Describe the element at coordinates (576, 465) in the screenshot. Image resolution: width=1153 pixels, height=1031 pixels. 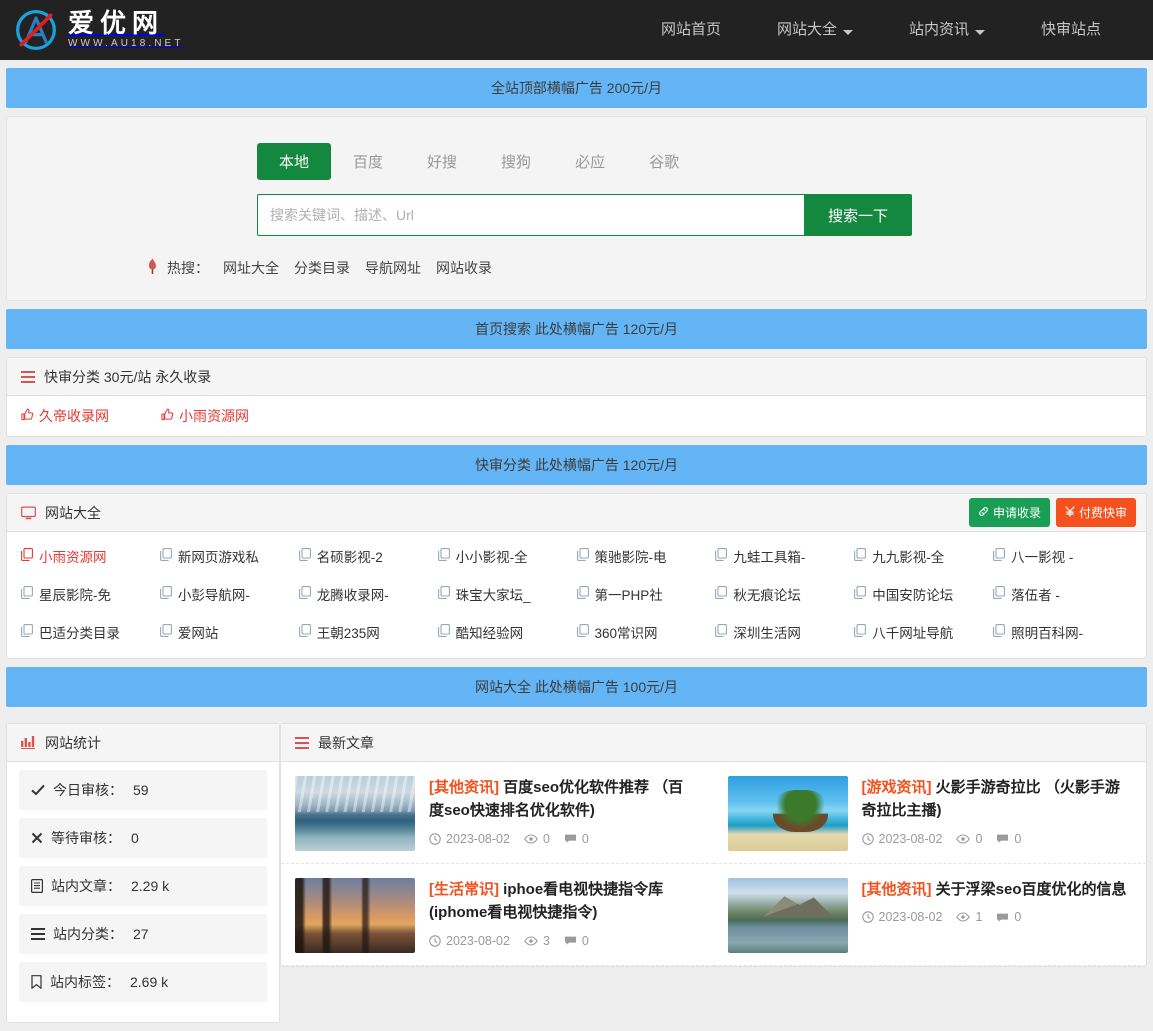
I see `ad-banner-quick-audit: 快审分类 此处横幅广告 120元/月` at that location.